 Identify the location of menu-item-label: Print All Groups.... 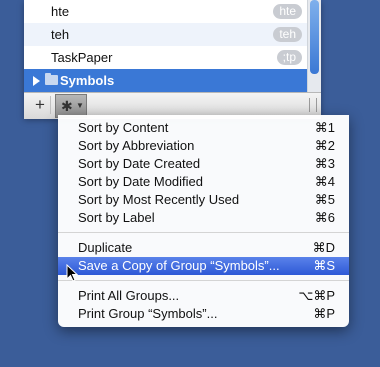
(129, 295).